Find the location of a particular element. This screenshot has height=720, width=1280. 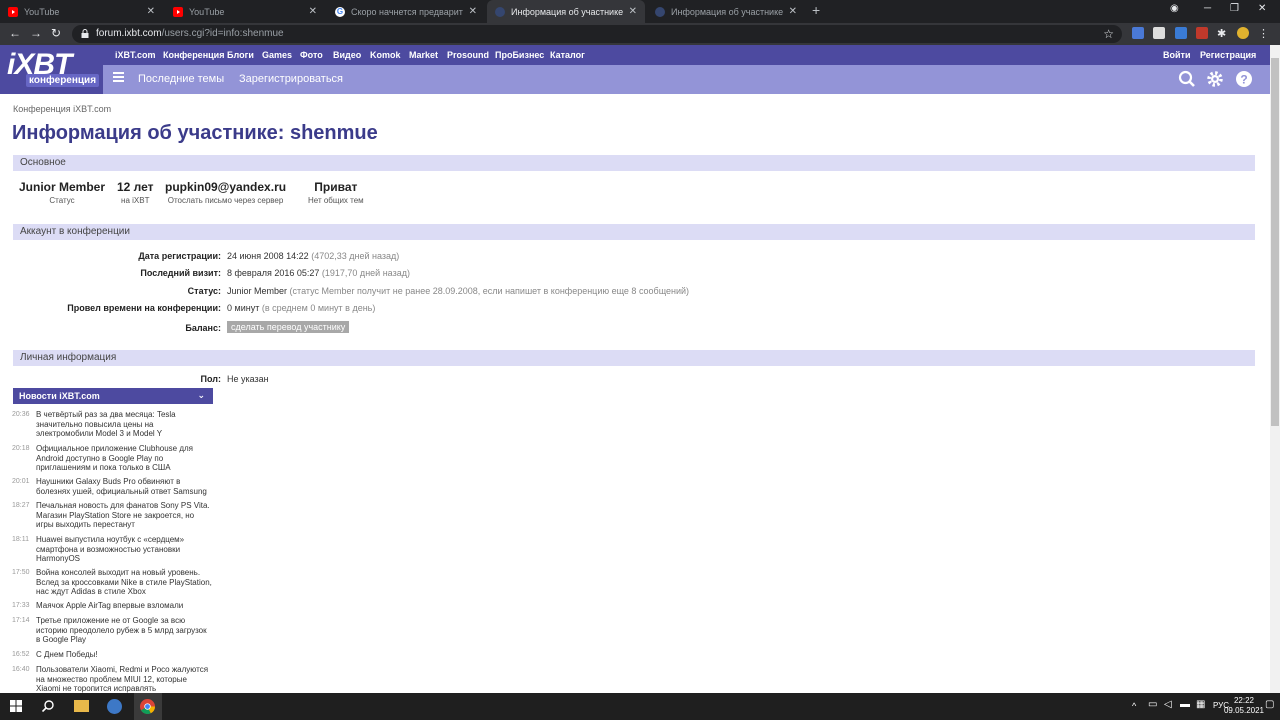

bookmark-star-icon: ☆ is located at coordinates (1108, 34).